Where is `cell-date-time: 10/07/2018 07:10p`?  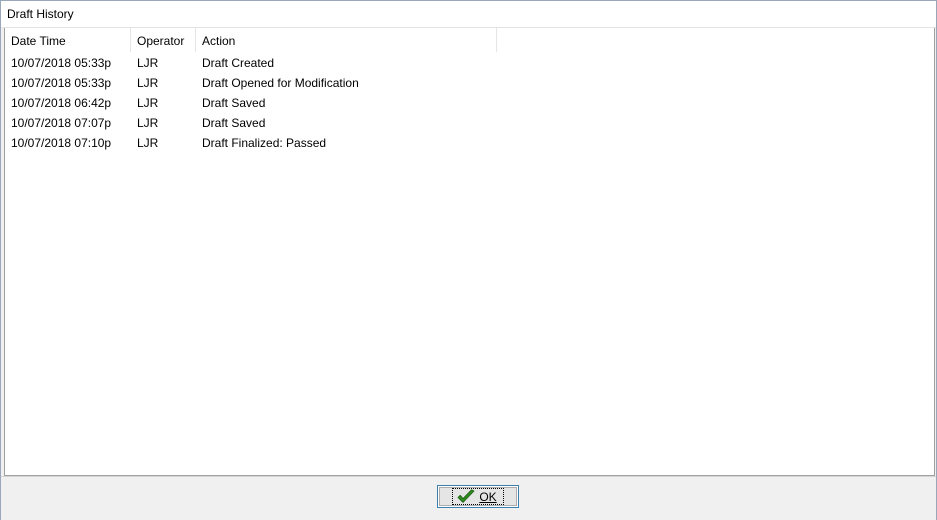
cell-date-time: 10/07/2018 07:10p is located at coordinates (61, 143).